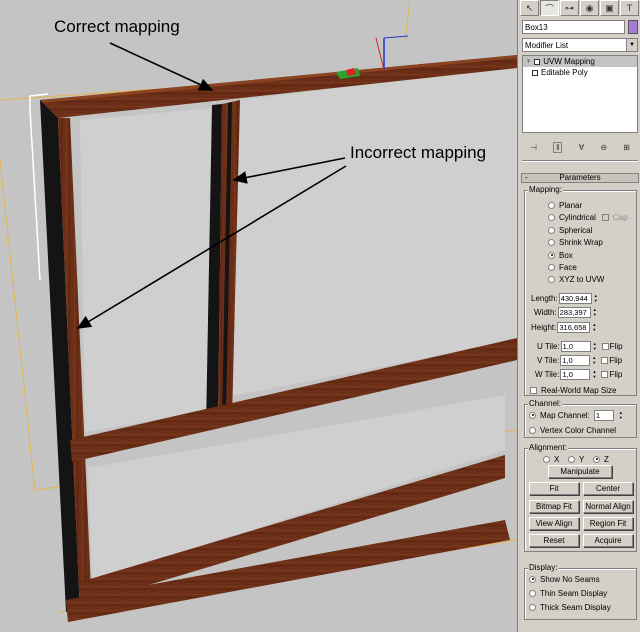  I want to click on fit-button: Fit, so click(554, 488).